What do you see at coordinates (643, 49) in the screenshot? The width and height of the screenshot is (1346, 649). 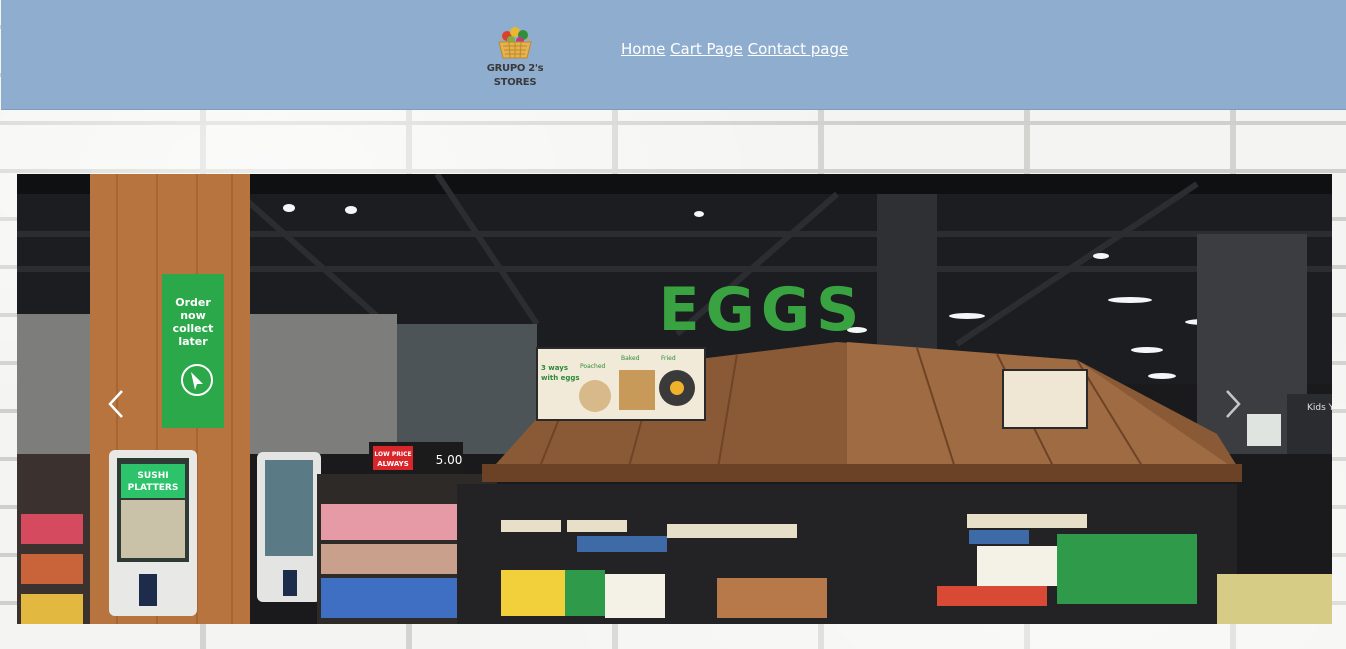 I see `nav-home-link: Home` at bounding box center [643, 49].